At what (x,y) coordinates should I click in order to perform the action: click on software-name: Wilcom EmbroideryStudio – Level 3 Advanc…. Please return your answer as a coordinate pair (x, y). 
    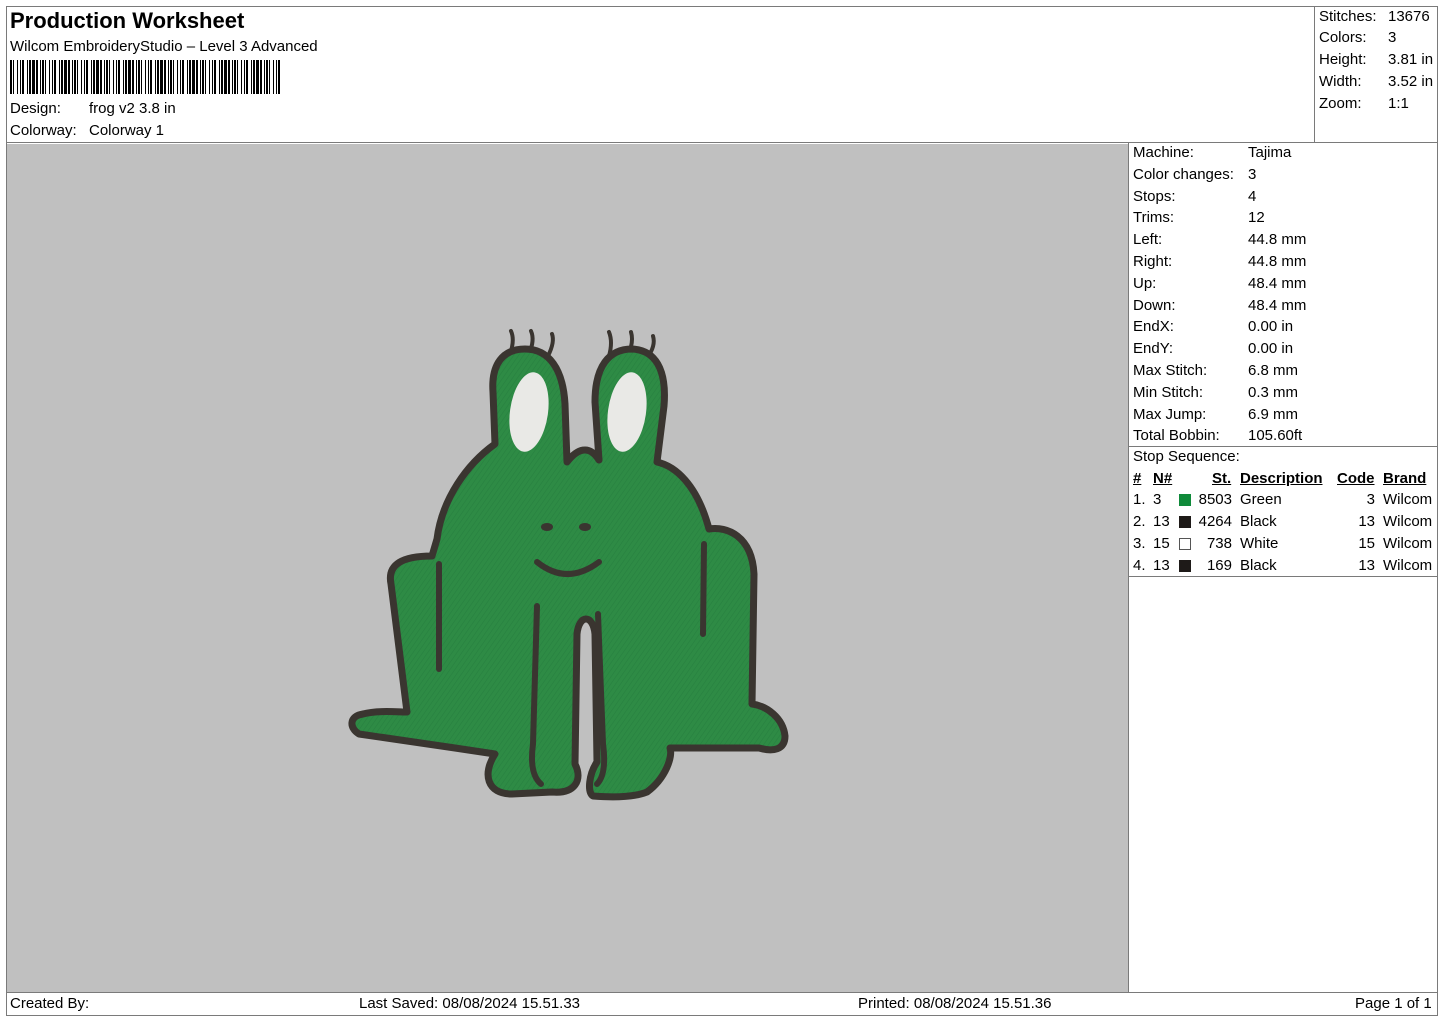
    Looking at the image, I should click on (164, 46).